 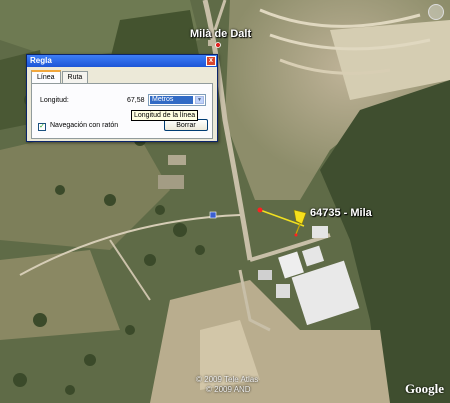 What do you see at coordinates (228, 389) in the screenshot?
I see `copyright-and: © 2009 AND` at bounding box center [228, 389].